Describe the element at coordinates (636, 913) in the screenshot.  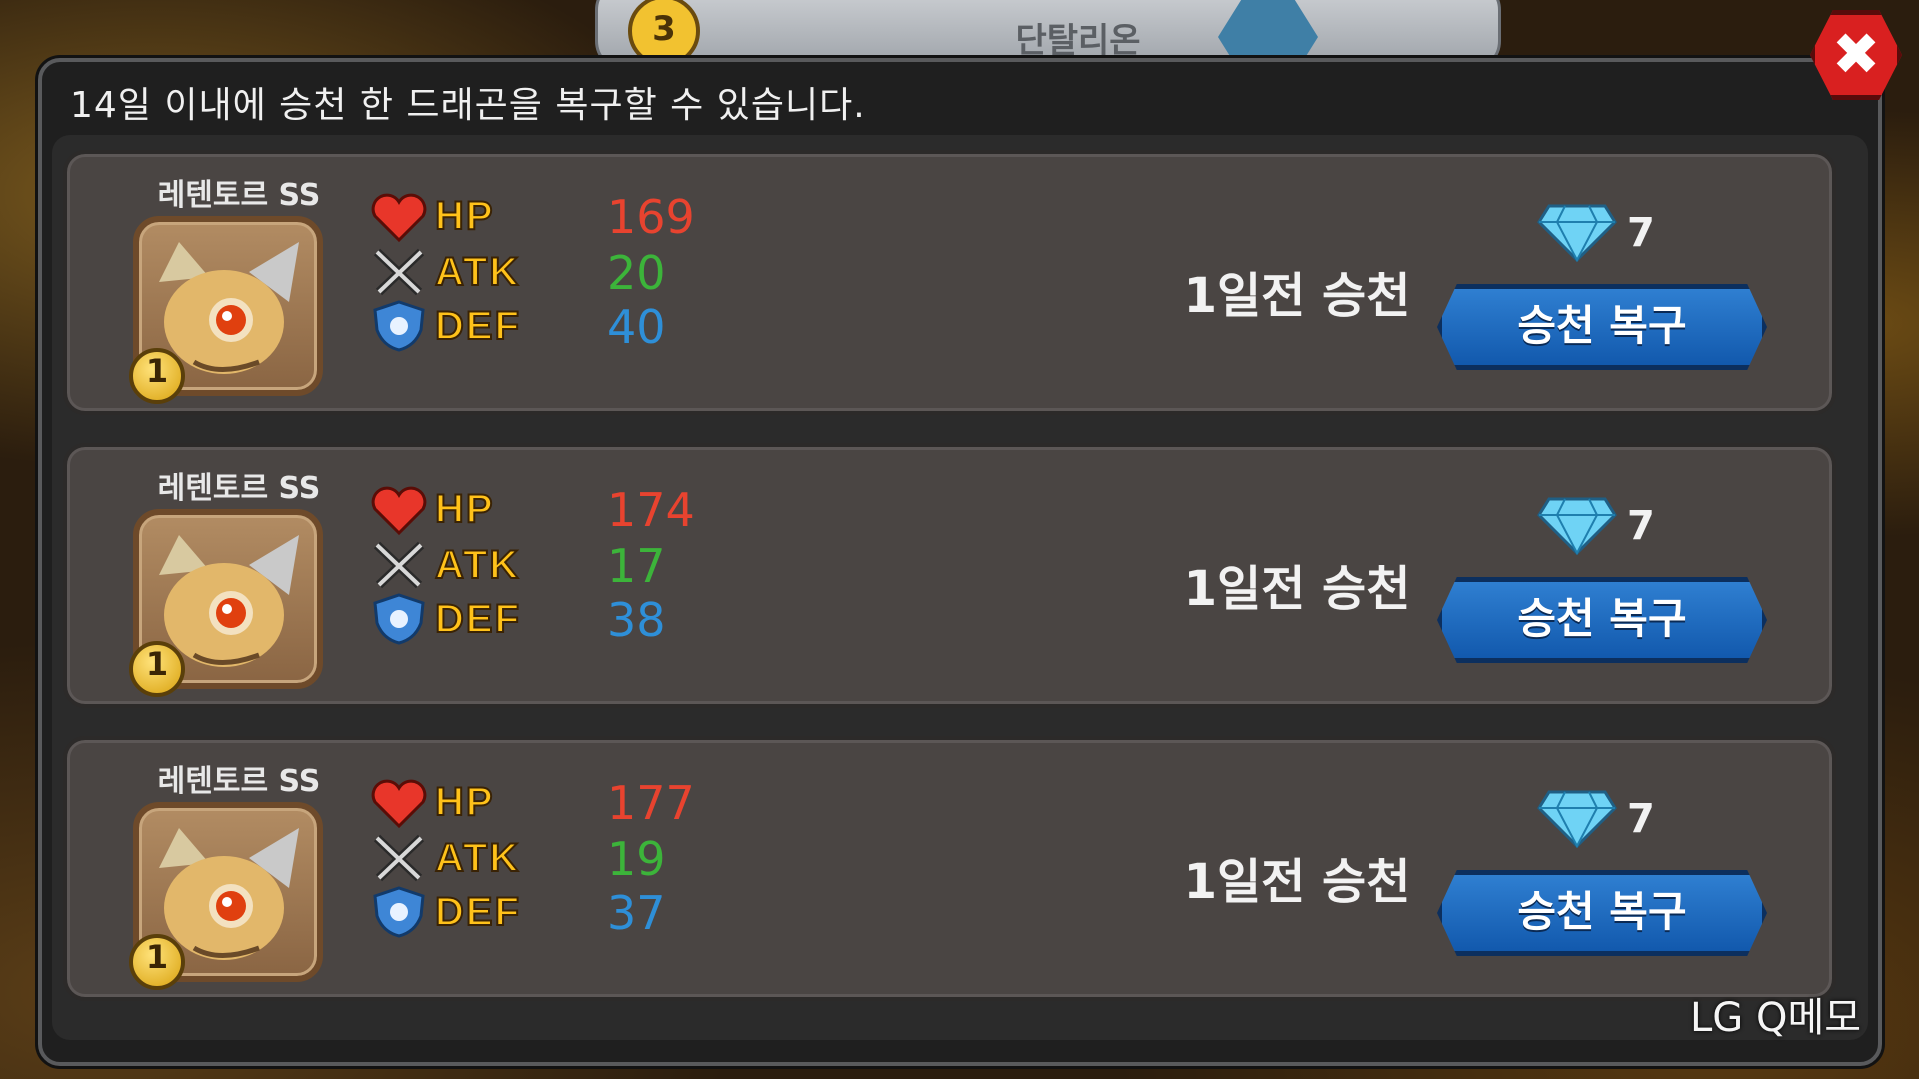
I see `def-value: 37` at that location.